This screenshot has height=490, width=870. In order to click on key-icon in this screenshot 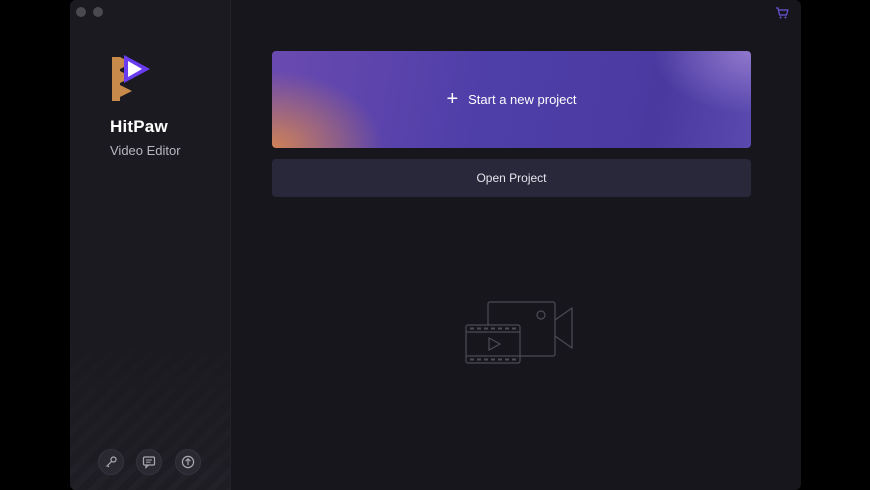, I will do `click(111, 462)`.